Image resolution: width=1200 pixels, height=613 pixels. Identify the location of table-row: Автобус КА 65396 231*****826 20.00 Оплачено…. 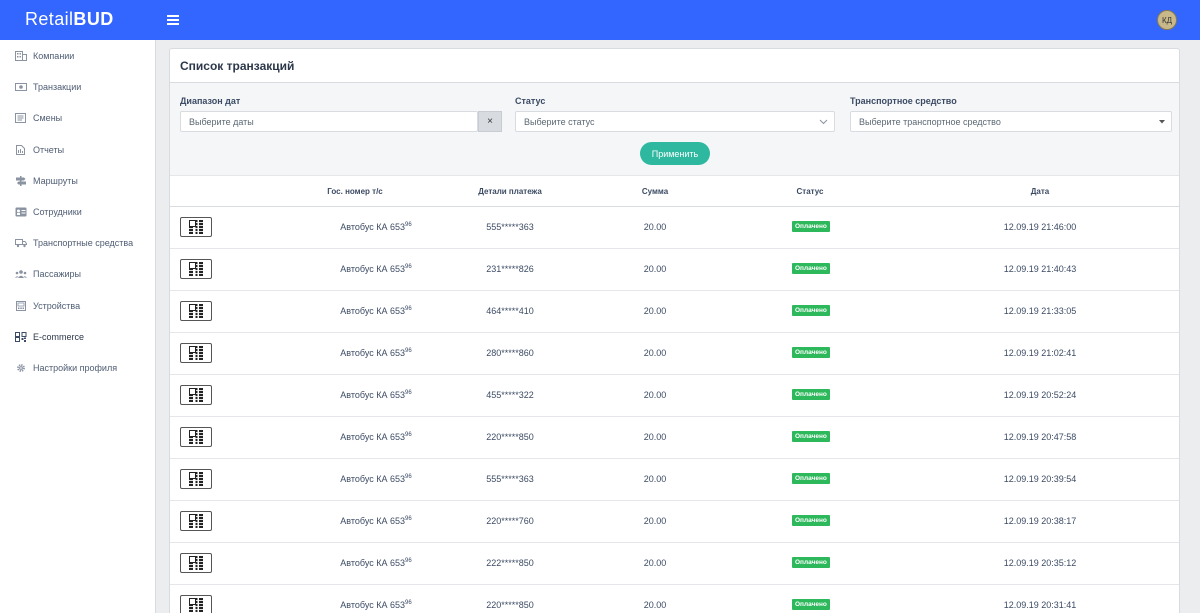
(674, 270).